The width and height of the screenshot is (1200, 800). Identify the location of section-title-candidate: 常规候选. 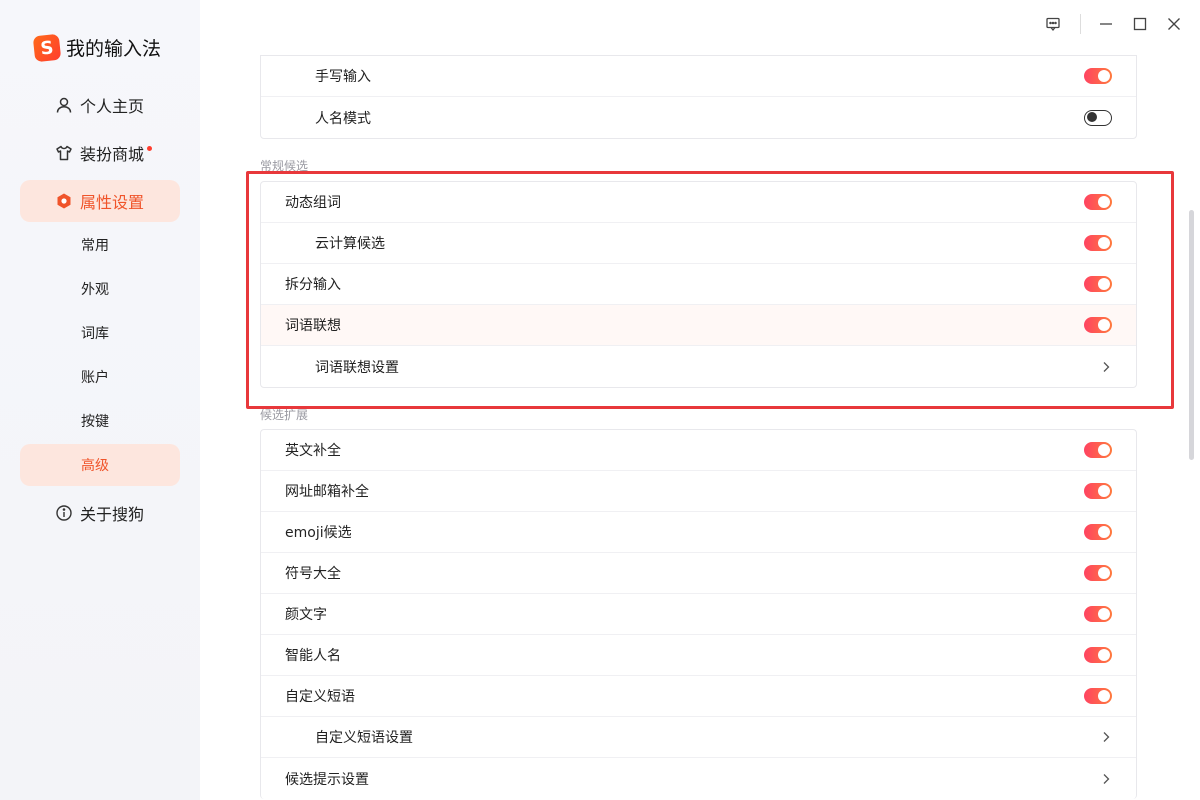
(284, 166).